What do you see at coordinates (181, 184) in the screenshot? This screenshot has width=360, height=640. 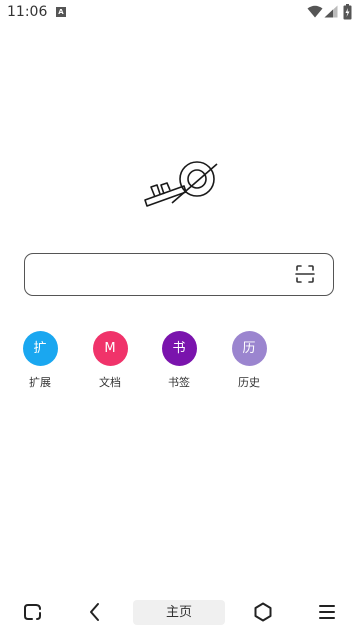 I see `key-logo-icon` at bounding box center [181, 184].